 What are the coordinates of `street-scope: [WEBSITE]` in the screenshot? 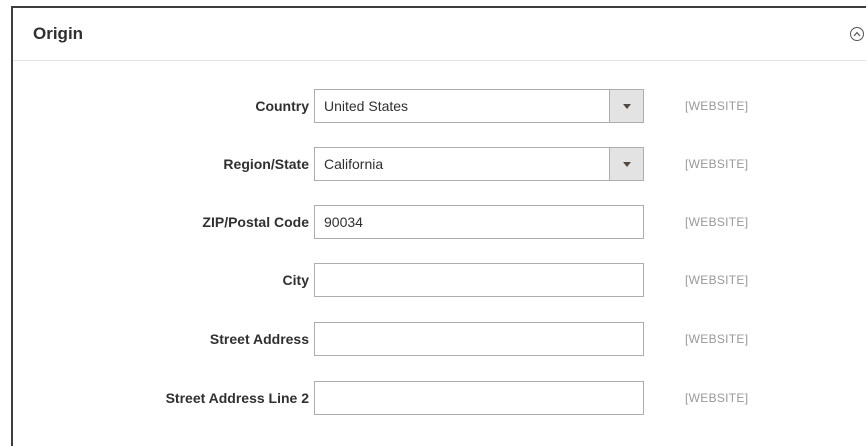 It's located at (717, 339).